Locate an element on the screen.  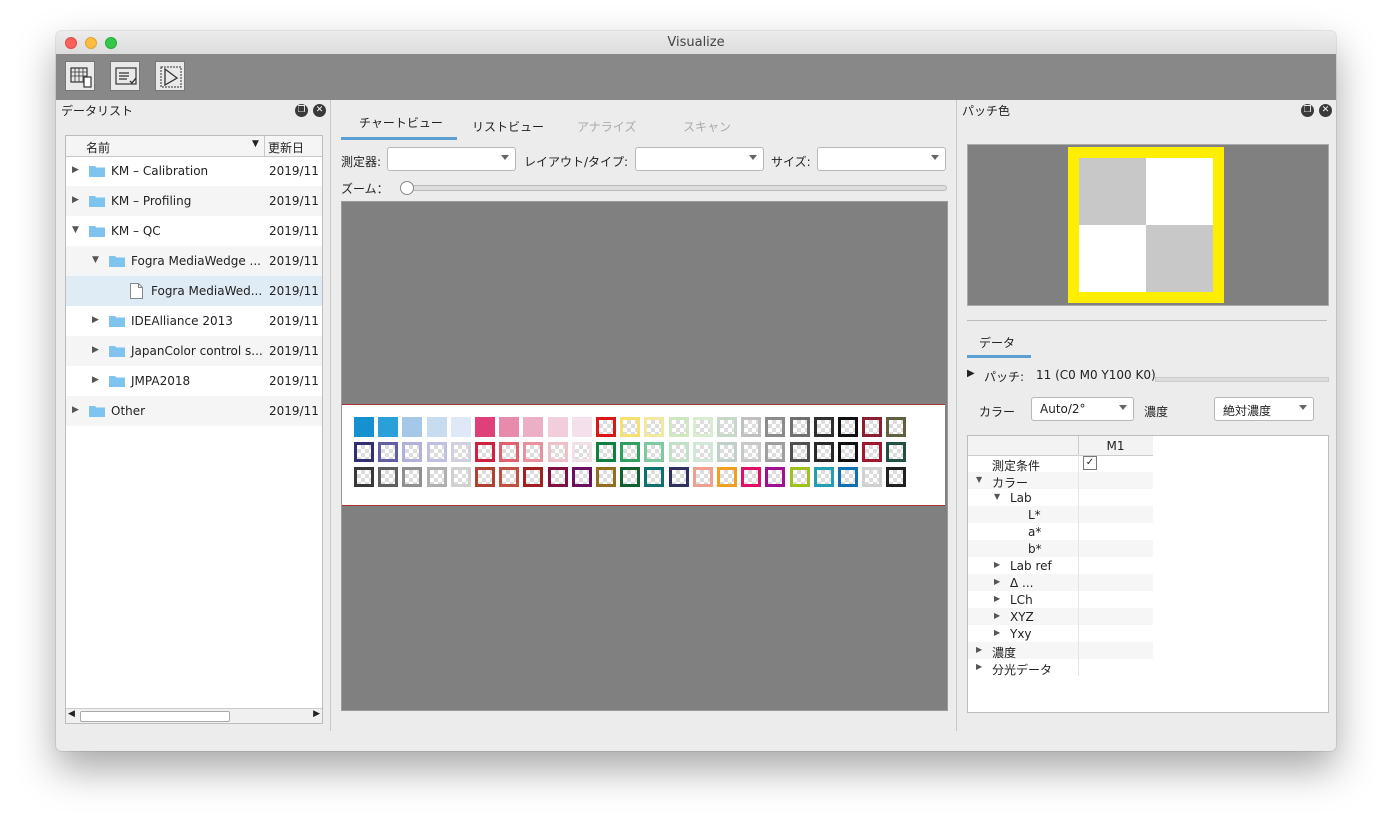
table-row: ▶ XYZ is located at coordinates (1060, 616).